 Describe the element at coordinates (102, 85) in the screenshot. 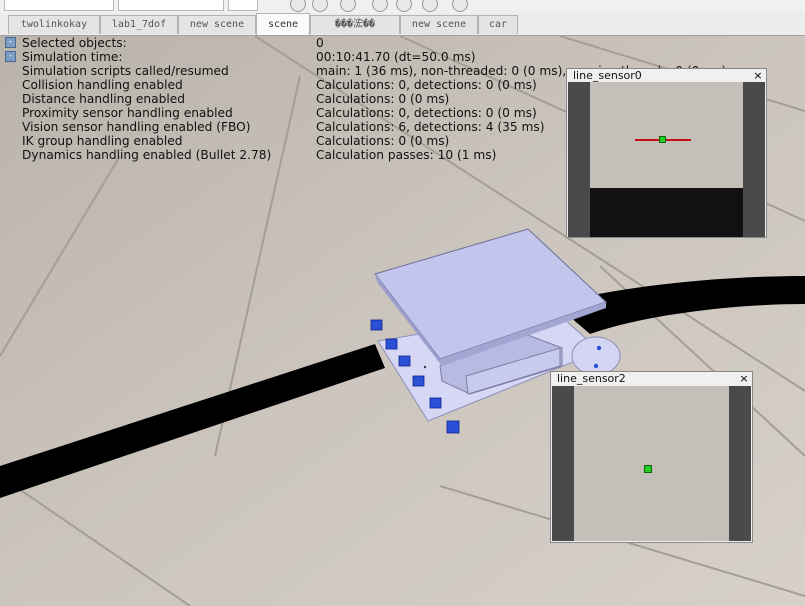

I see `info-label: Collision handling enabled` at that location.